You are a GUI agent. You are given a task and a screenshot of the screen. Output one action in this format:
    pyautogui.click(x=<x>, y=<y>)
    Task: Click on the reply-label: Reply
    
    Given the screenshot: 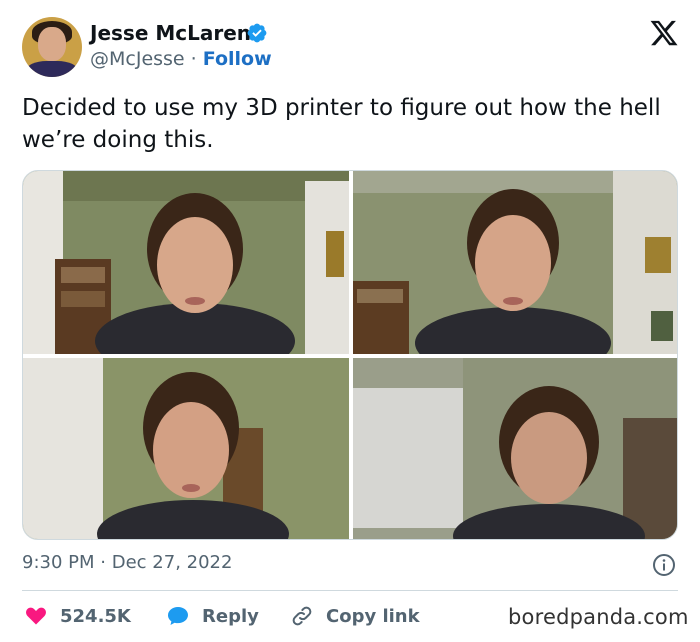 What is the action you would take?
    pyautogui.click(x=230, y=616)
    